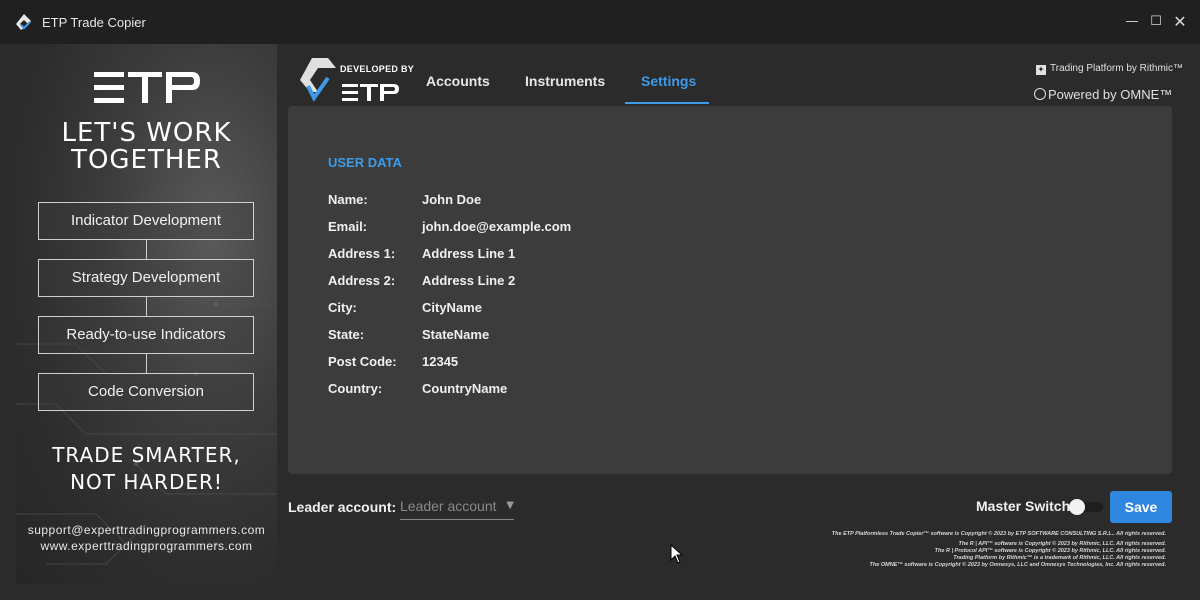  I want to click on state-label: State:, so click(346, 334).